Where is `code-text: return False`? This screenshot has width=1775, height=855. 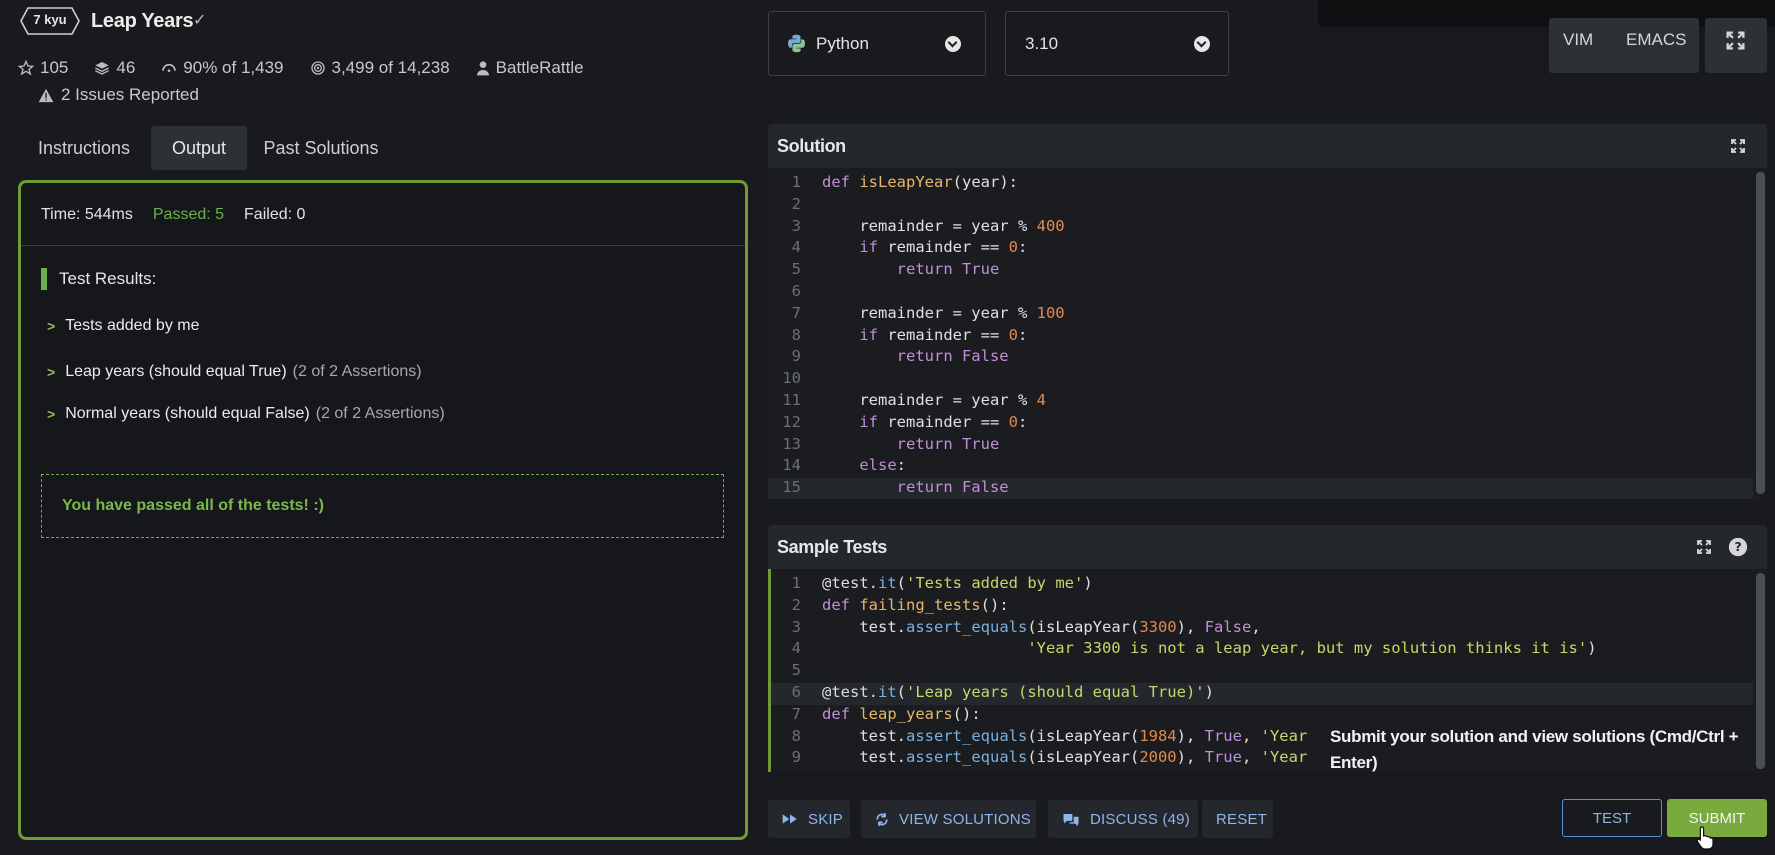 code-text: return False is located at coordinates (915, 487).